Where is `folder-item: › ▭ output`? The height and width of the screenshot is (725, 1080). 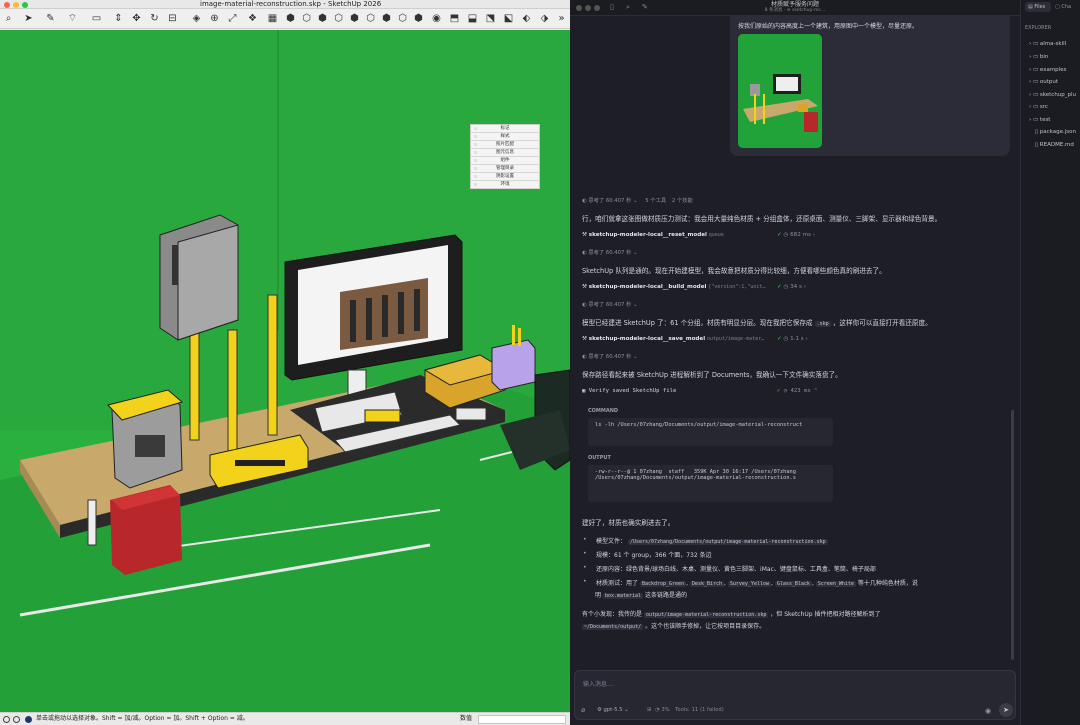 folder-item: › ▭ output is located at coordinates (1043, 82).